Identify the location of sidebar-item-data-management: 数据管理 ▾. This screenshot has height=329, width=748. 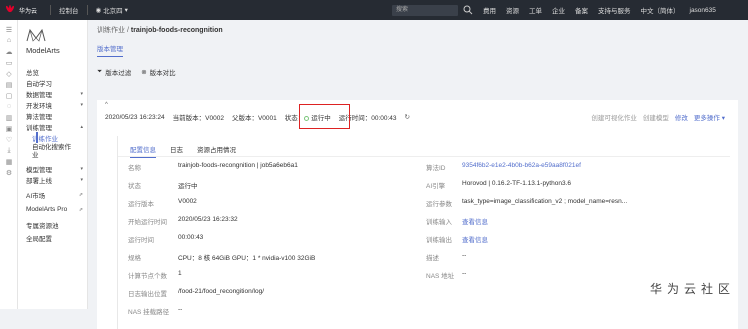
(52, 93).